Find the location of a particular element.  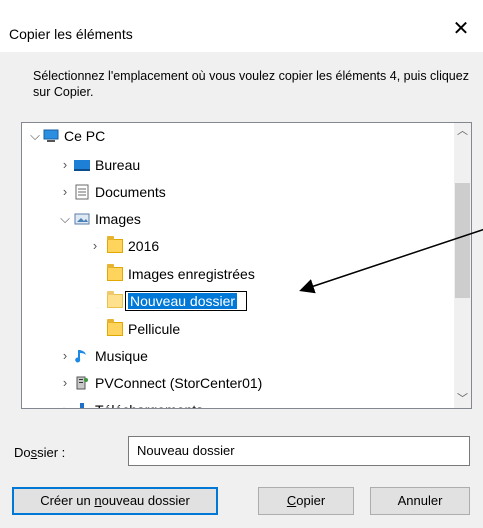

create-new-folder-button: Créer un nouveau dossier is located at coordinates (115, 501).